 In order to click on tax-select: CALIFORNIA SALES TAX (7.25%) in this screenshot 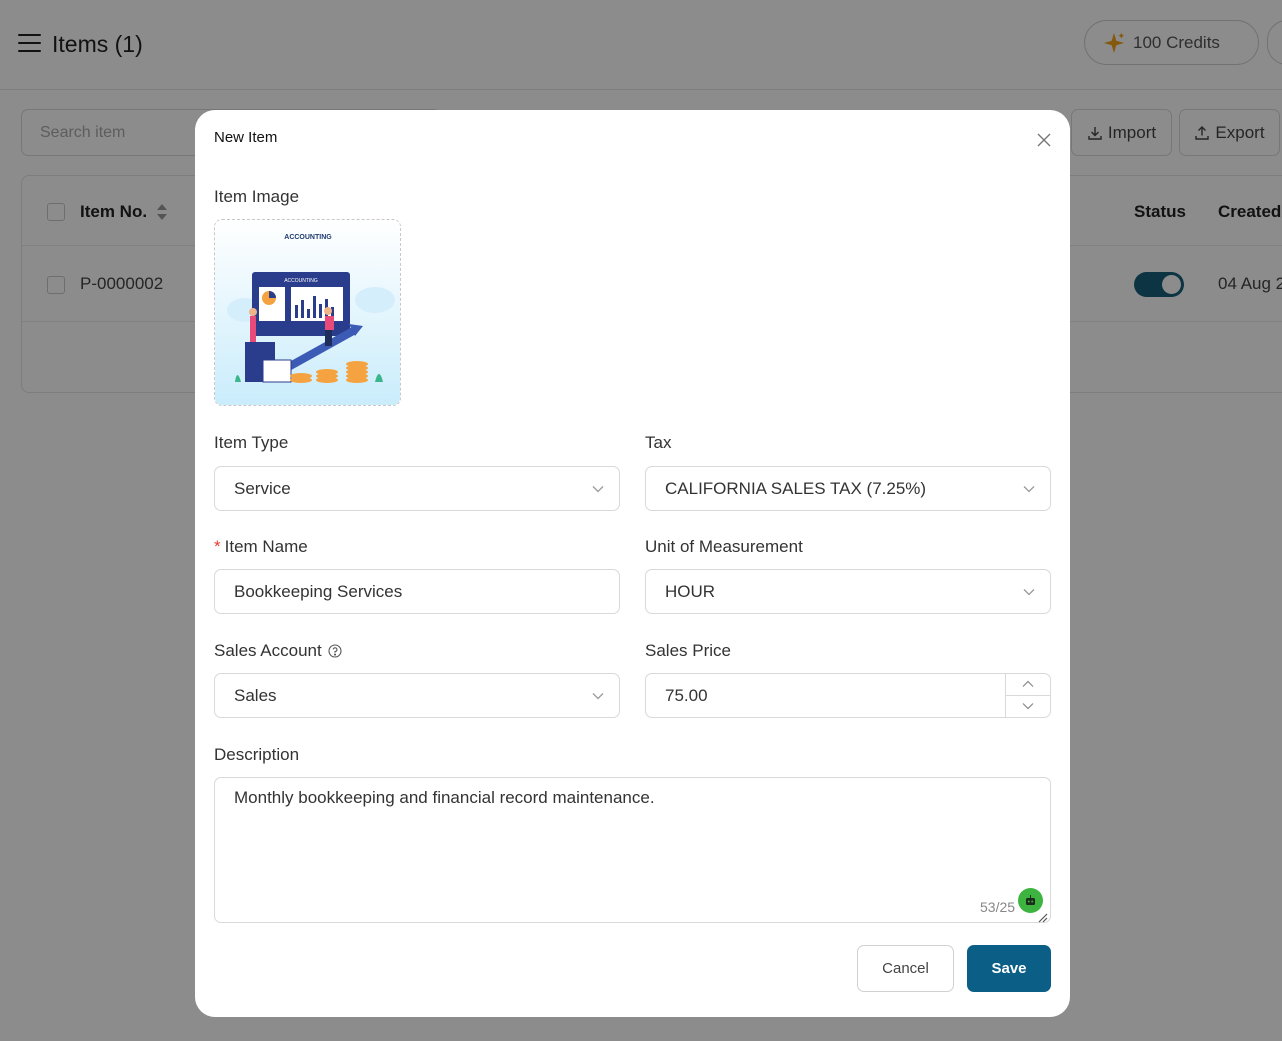, I will do `click(848, 488)`.